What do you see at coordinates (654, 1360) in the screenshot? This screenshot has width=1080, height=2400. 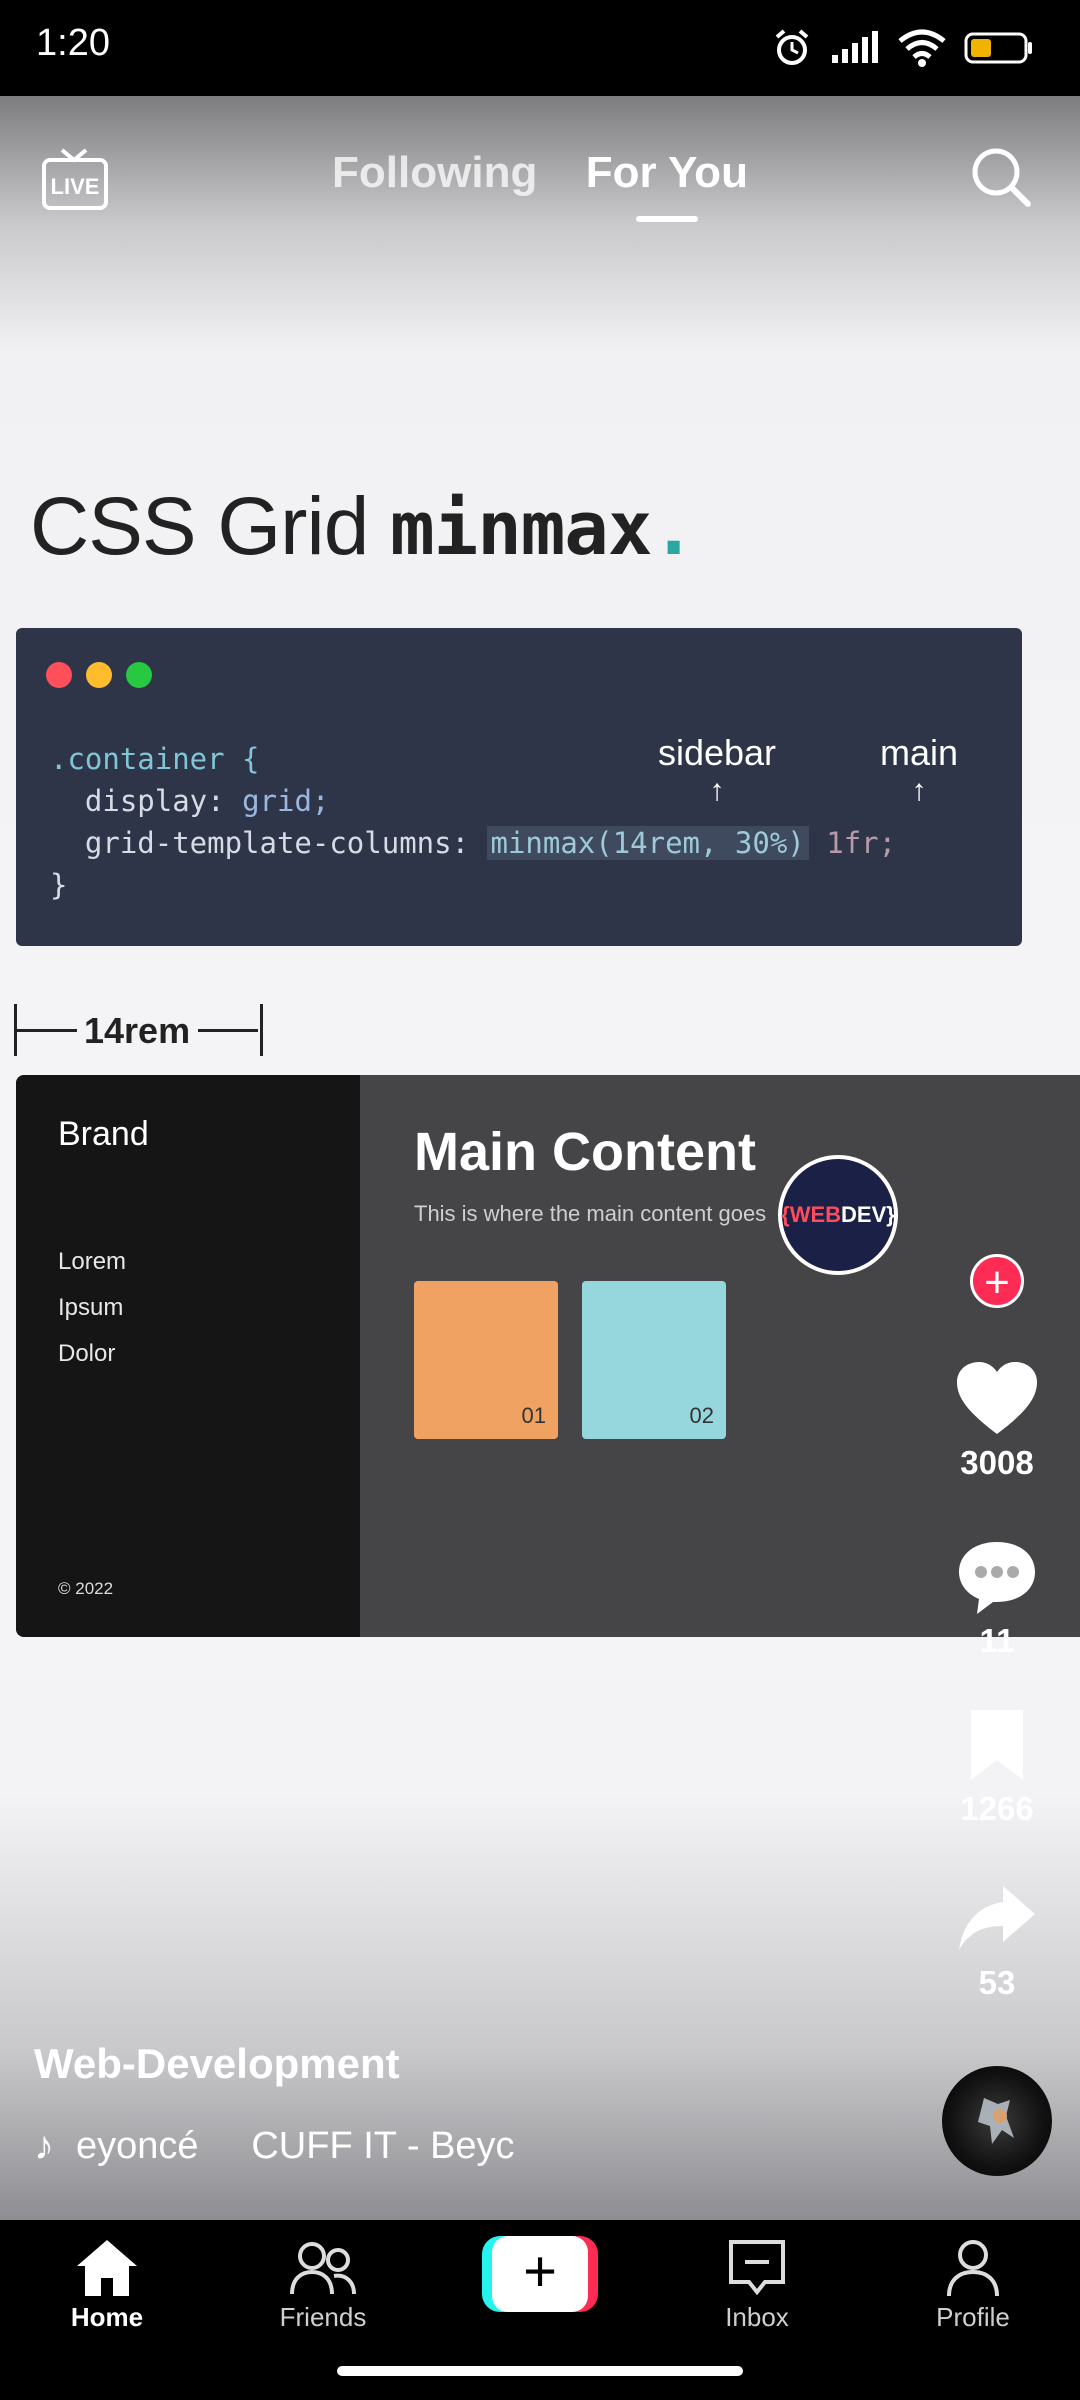 I see `demo-card-02: 02` at bounding box center [654, 1360].